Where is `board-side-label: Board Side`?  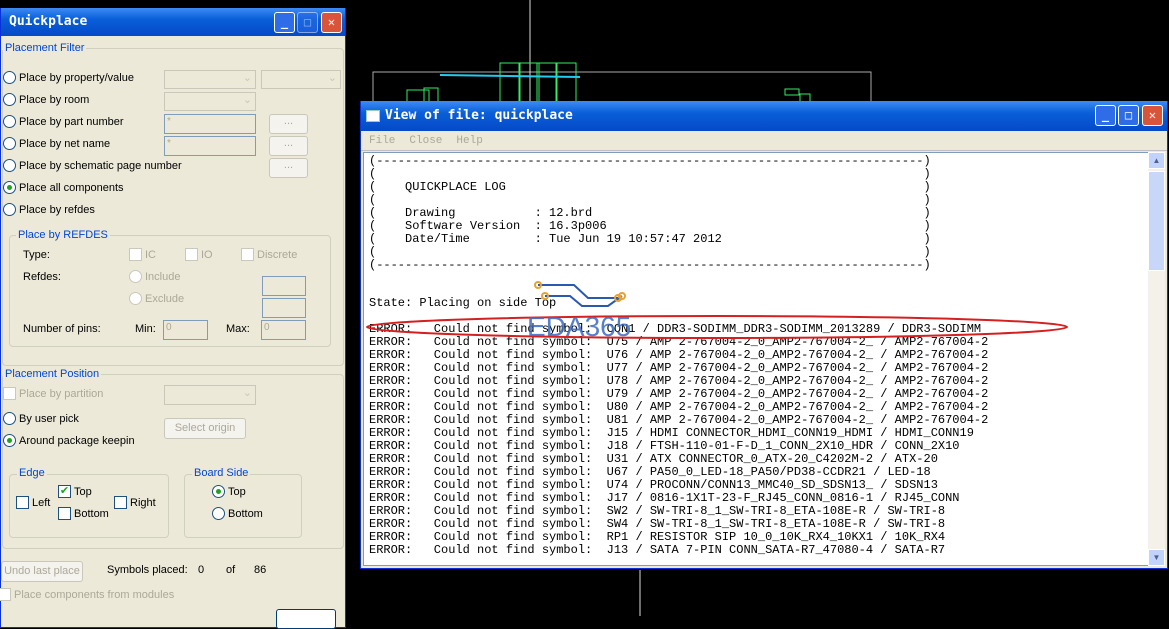 board-side-label: Board Side is located at coordinates (221, 473).